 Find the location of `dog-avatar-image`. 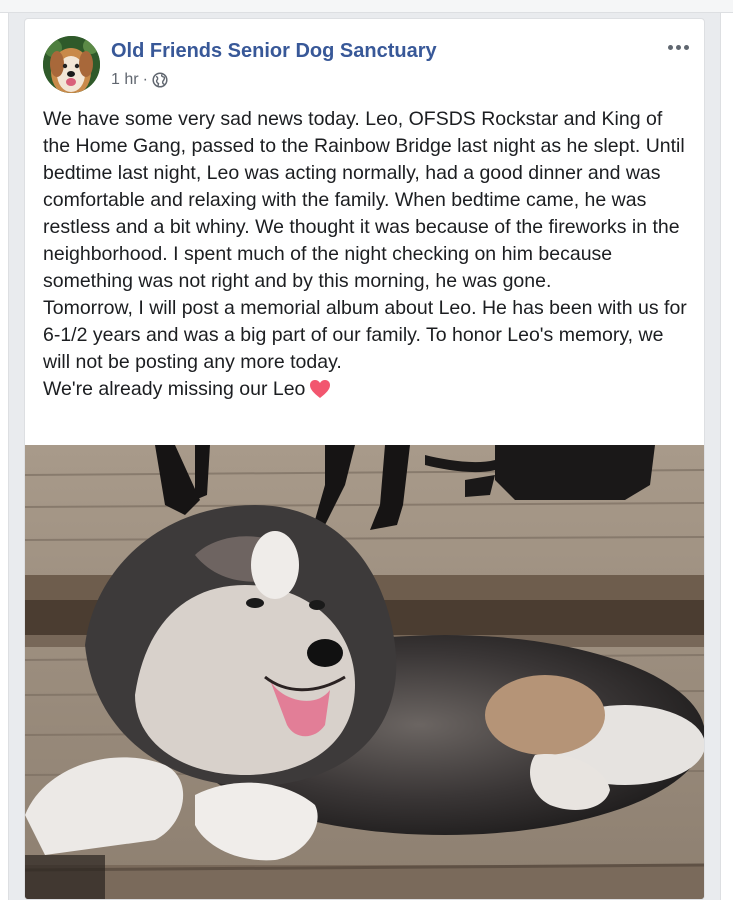

dog-avatar-image is located at coordinates (71, 64).